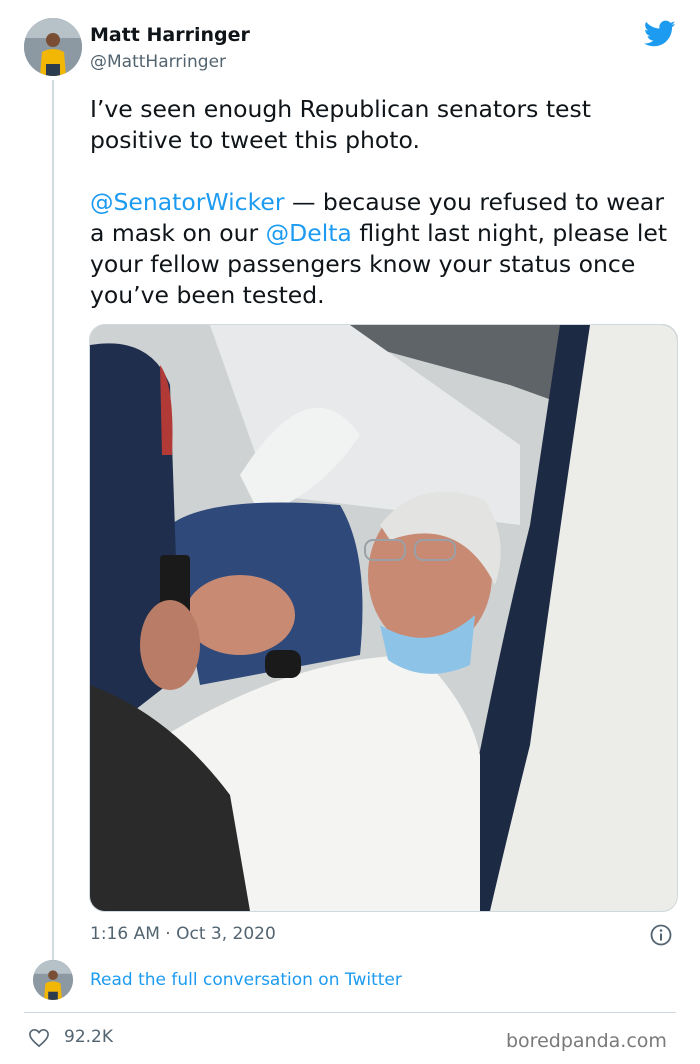 Image resolution: width=700 pixels, height=1064 pixels. What do you see at coordinates (586, 1041) in the screenshot?
I see `watermark: boredpanda.com` at bounding box center [586, 1041].